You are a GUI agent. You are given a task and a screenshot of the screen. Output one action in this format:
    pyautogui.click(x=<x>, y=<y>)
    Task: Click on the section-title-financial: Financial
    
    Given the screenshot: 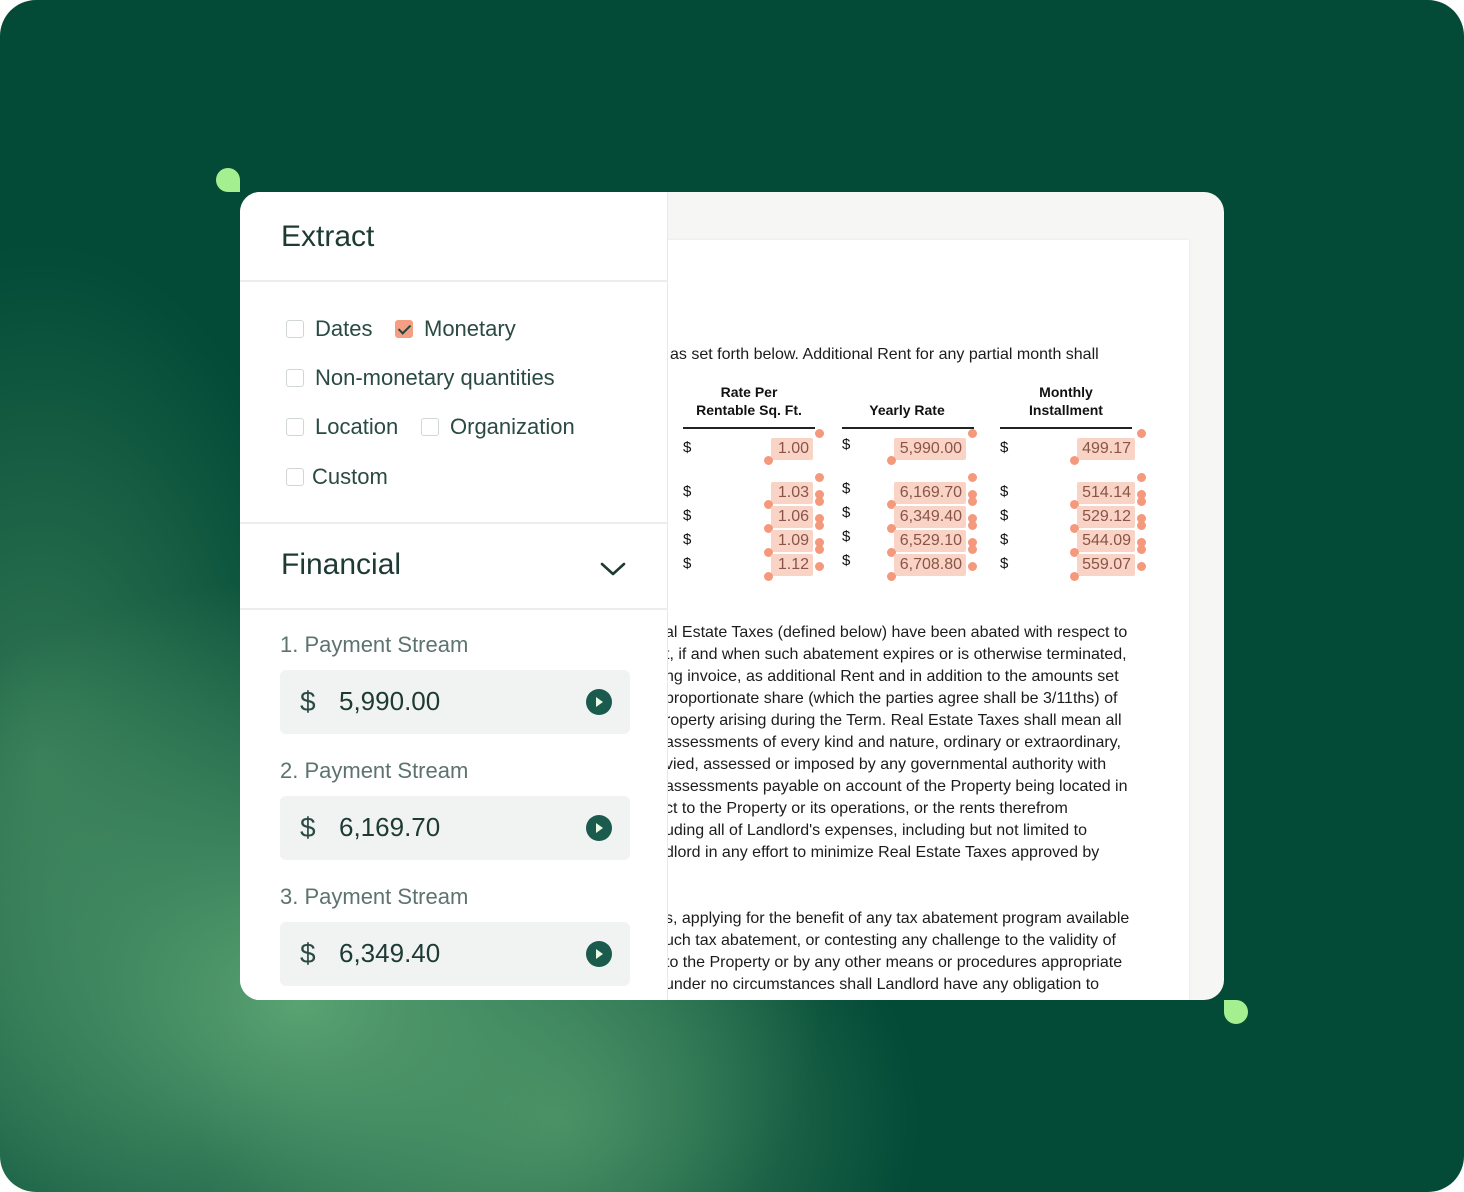 What is the action you would take?
    pyautogui.click(x=341, y=564)
    